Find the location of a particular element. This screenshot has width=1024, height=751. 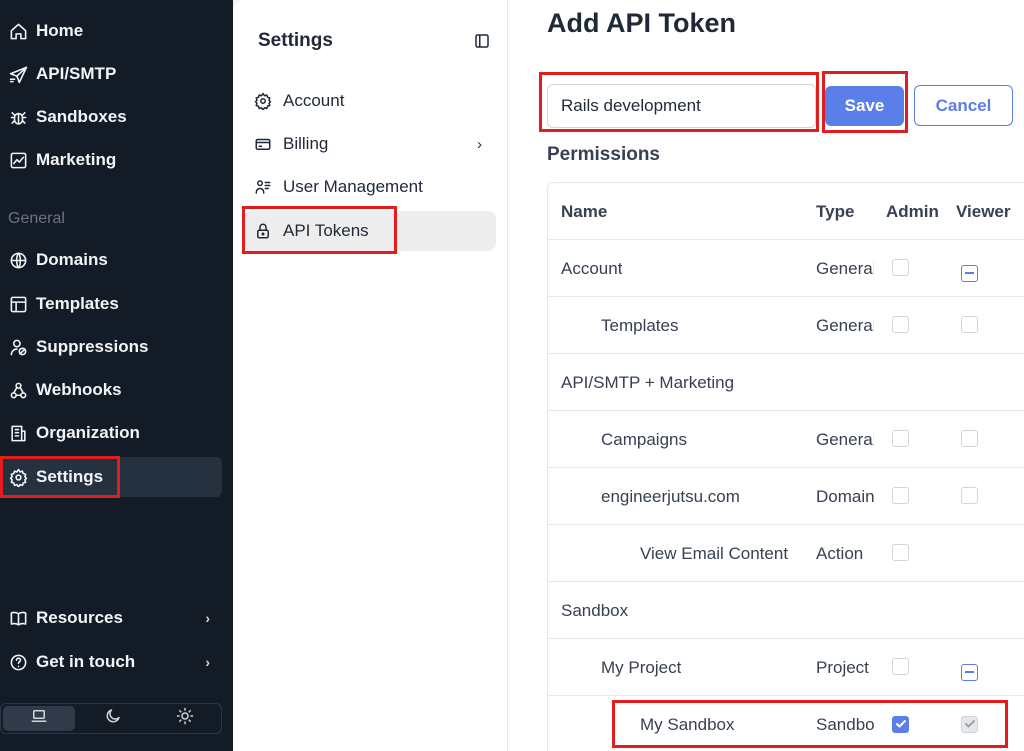

nav-item-marketing: Marketing is located at coordinates (111, 160).